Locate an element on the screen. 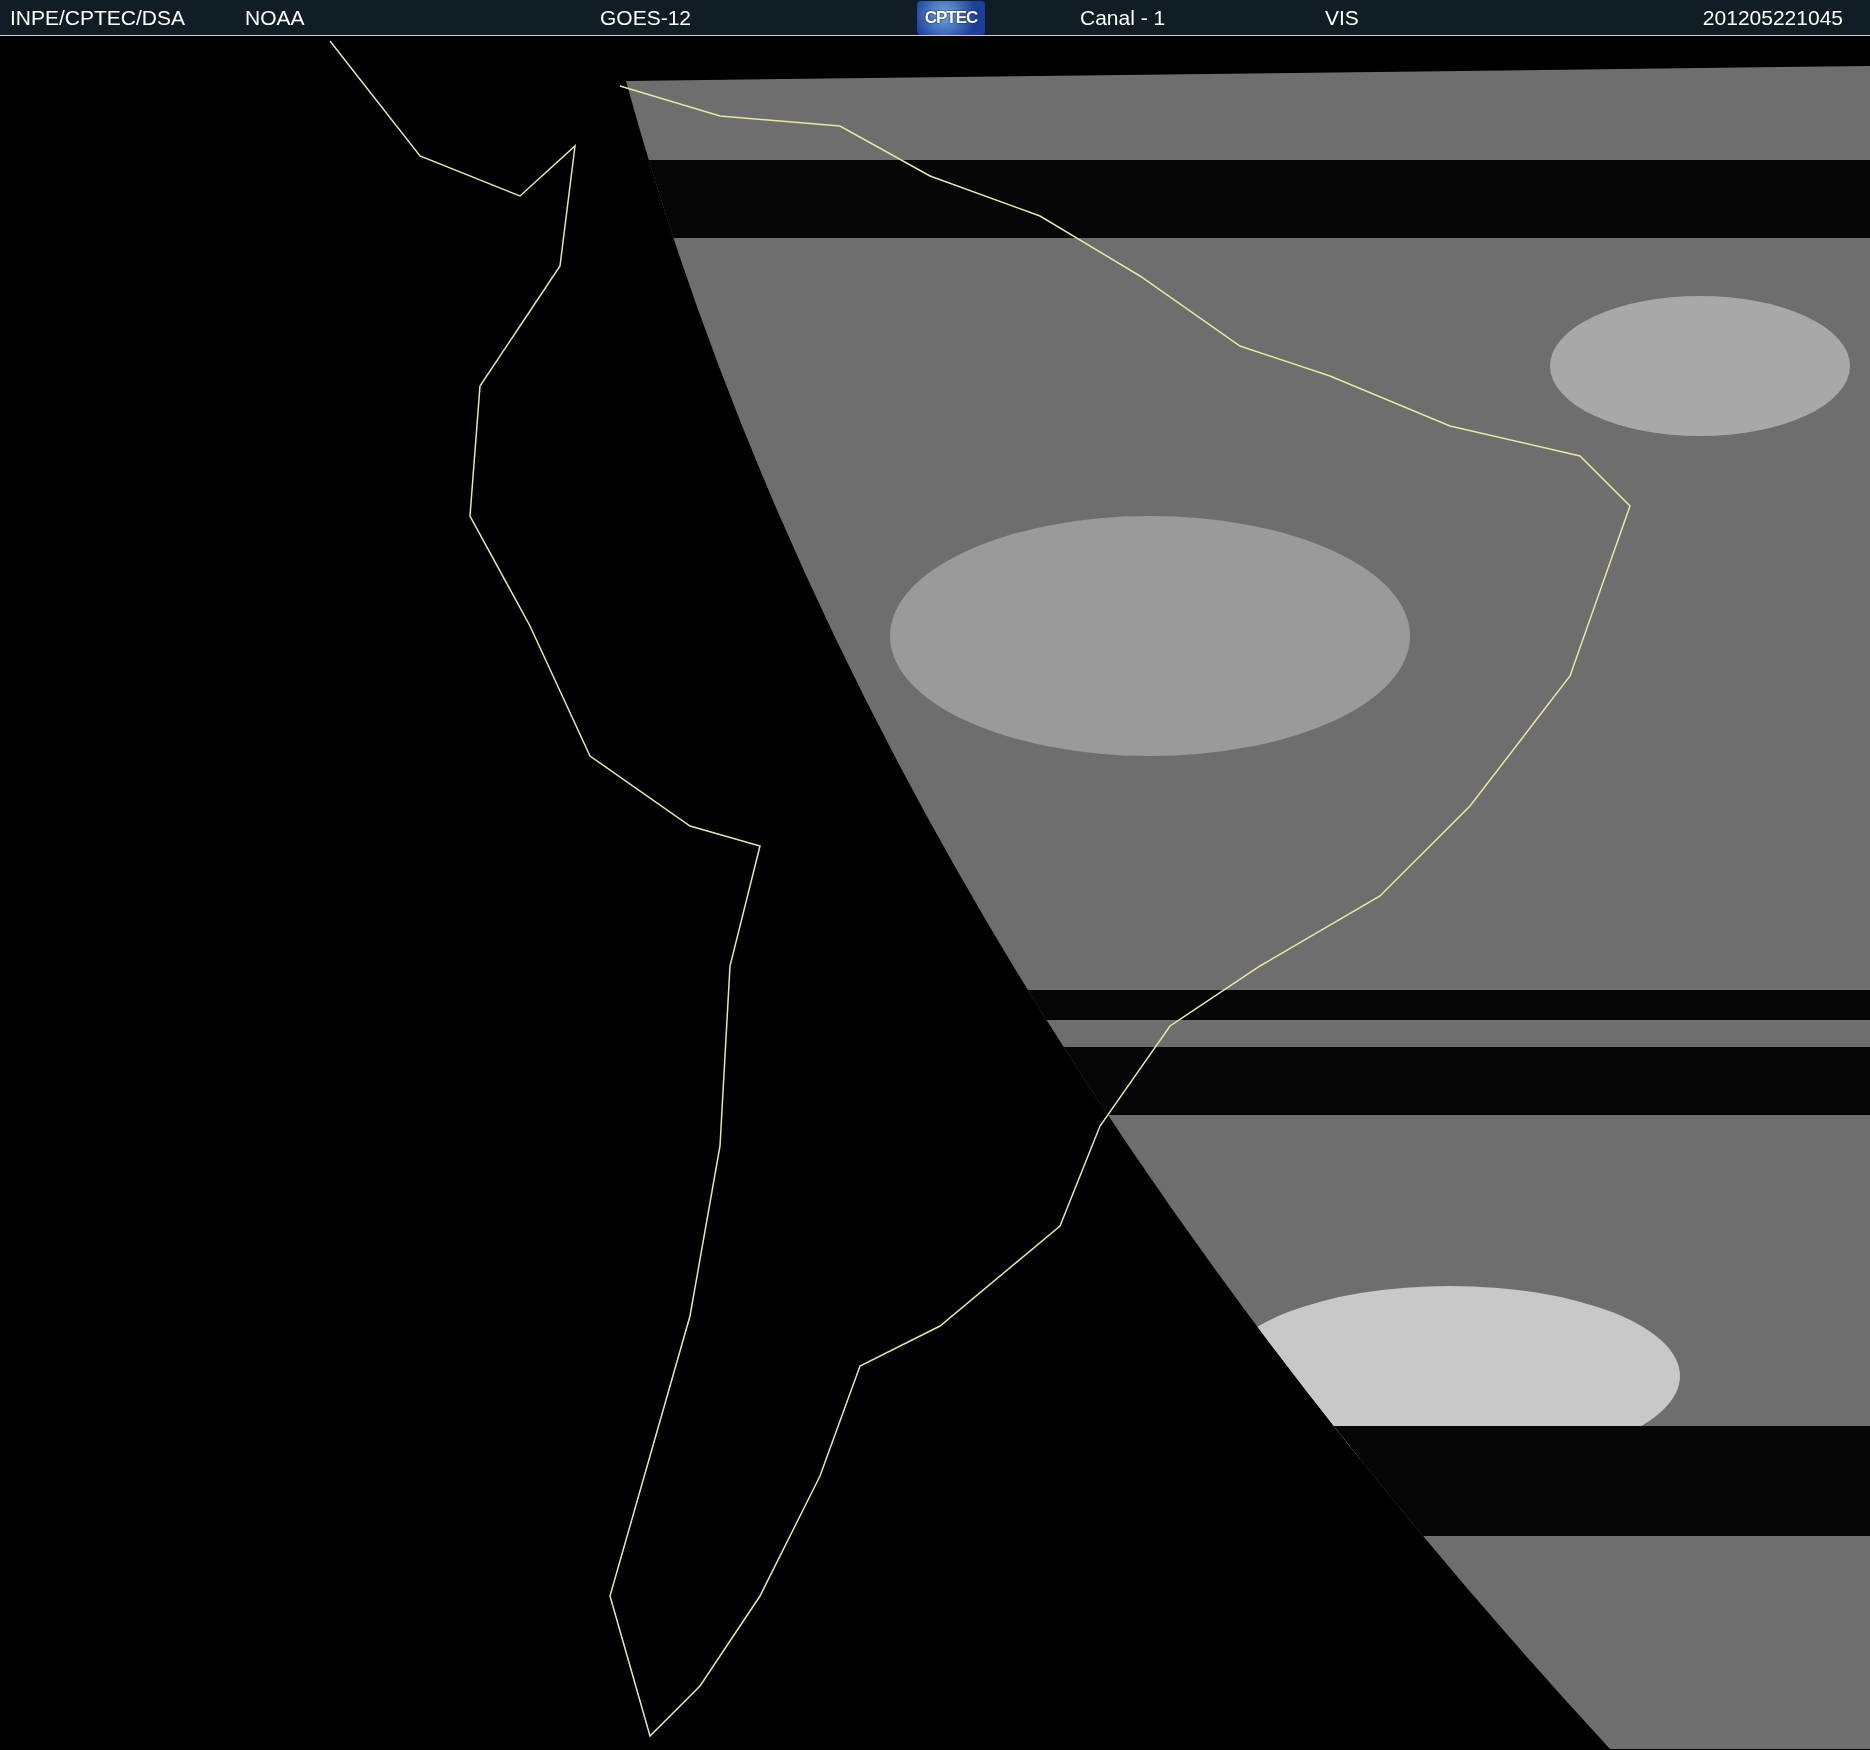 The image size is (1870, 1750). header-label: 201205221045 is located at coordinates (1772, 17).